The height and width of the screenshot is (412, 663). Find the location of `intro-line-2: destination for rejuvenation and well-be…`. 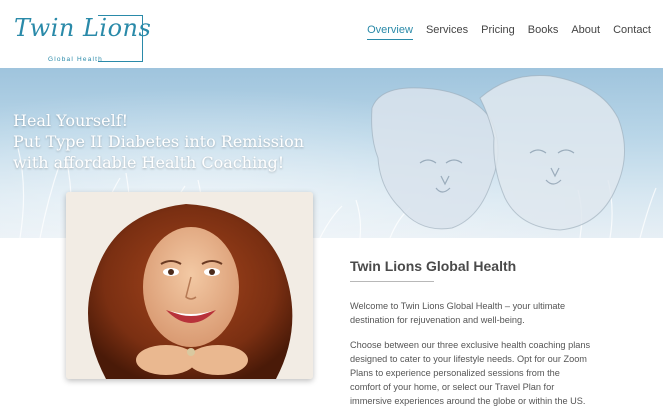

intro-line-2: destination for rejuvenation and well-be… is located at coordinates (437, 320).